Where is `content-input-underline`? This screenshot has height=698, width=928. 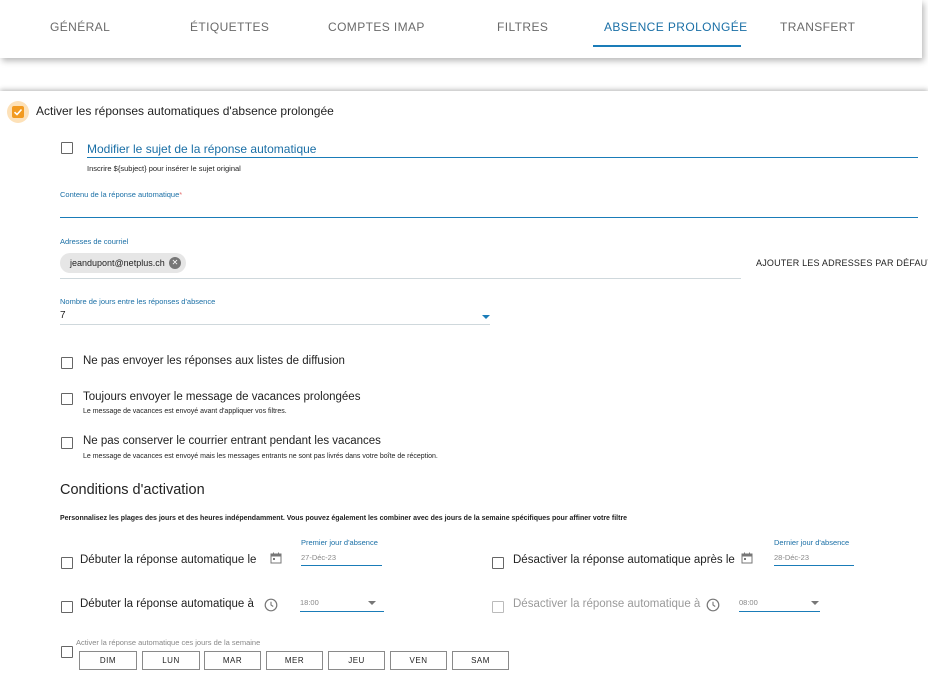
content-input-underline is located at coordinates (489, 217).